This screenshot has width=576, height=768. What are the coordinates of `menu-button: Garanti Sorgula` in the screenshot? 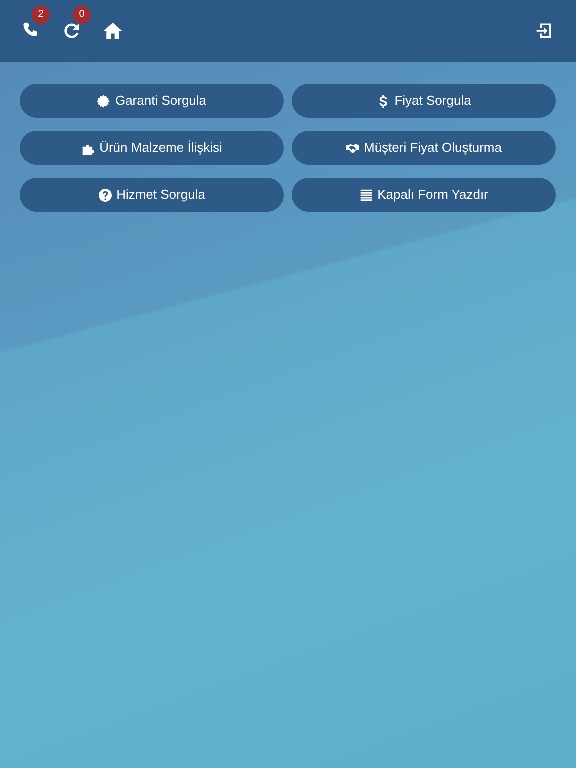 It's located at (152, 101).